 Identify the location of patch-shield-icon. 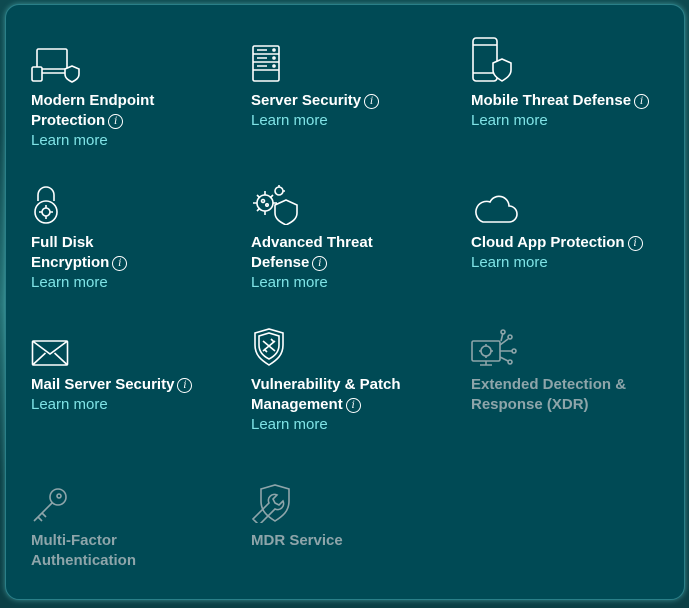
(351, 343).